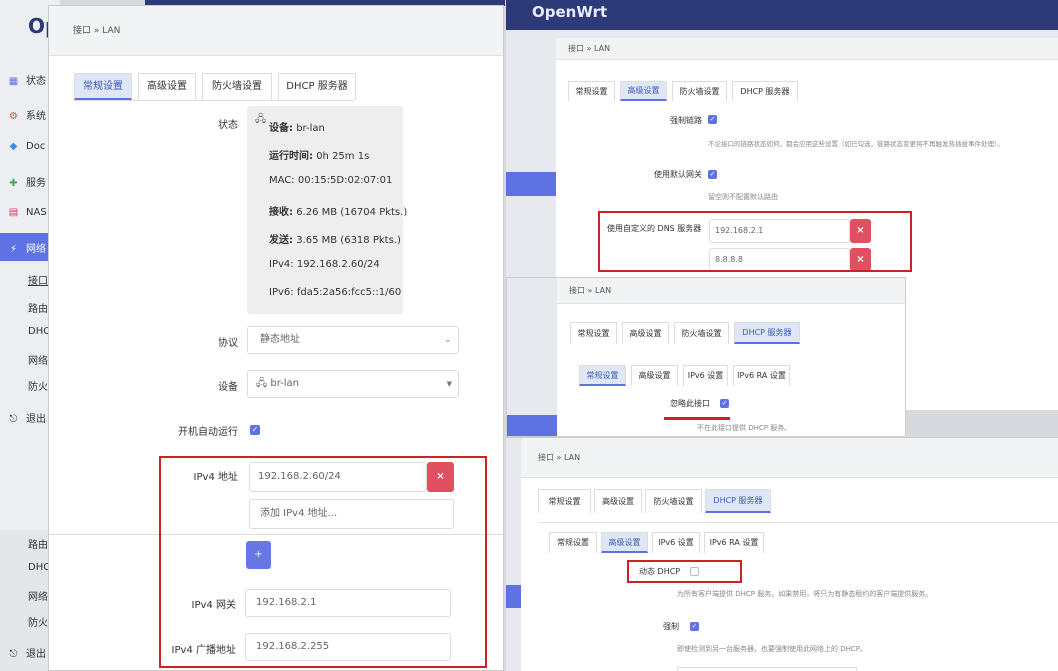 The height and width of the screenshot is (671, 1058). Describe the element at coordinates (39, 567) in the screenshot. I see `sidebar-subitem-dhcp-dup: DHC` at that location.